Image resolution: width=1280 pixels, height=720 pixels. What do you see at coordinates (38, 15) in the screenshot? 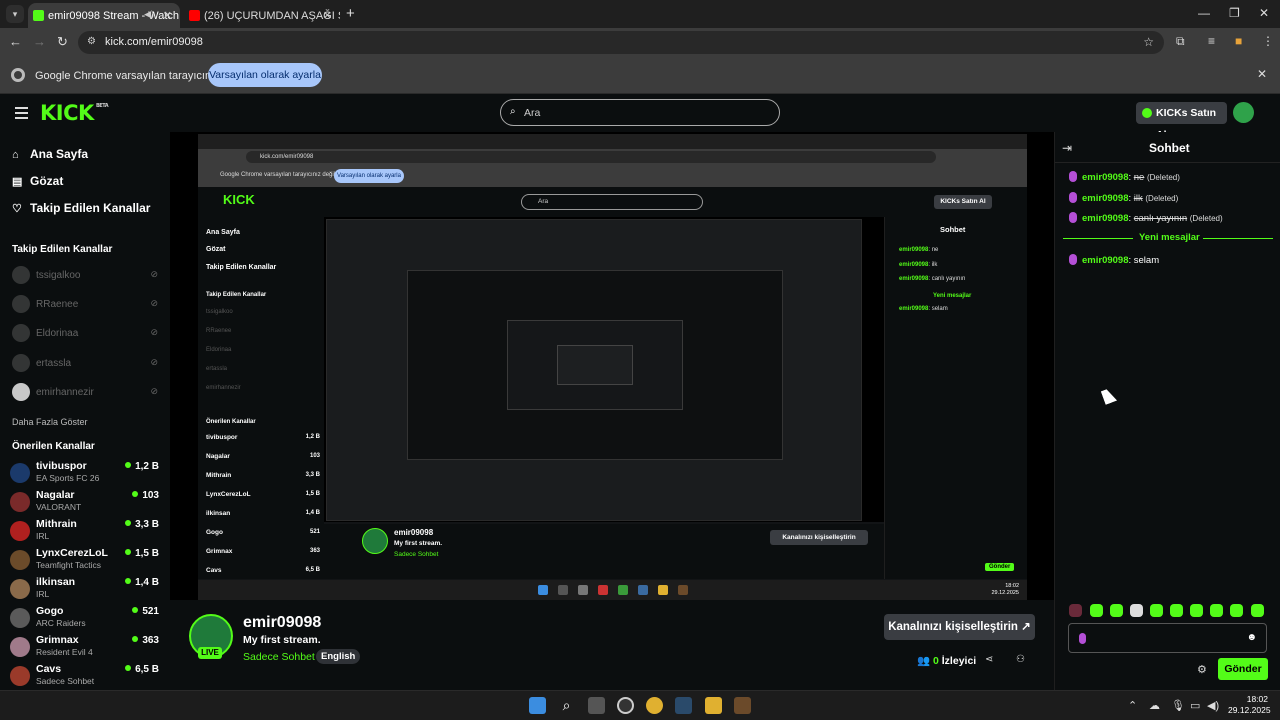
I see `kick-favicon-icon` at bounding box center [38, 15].